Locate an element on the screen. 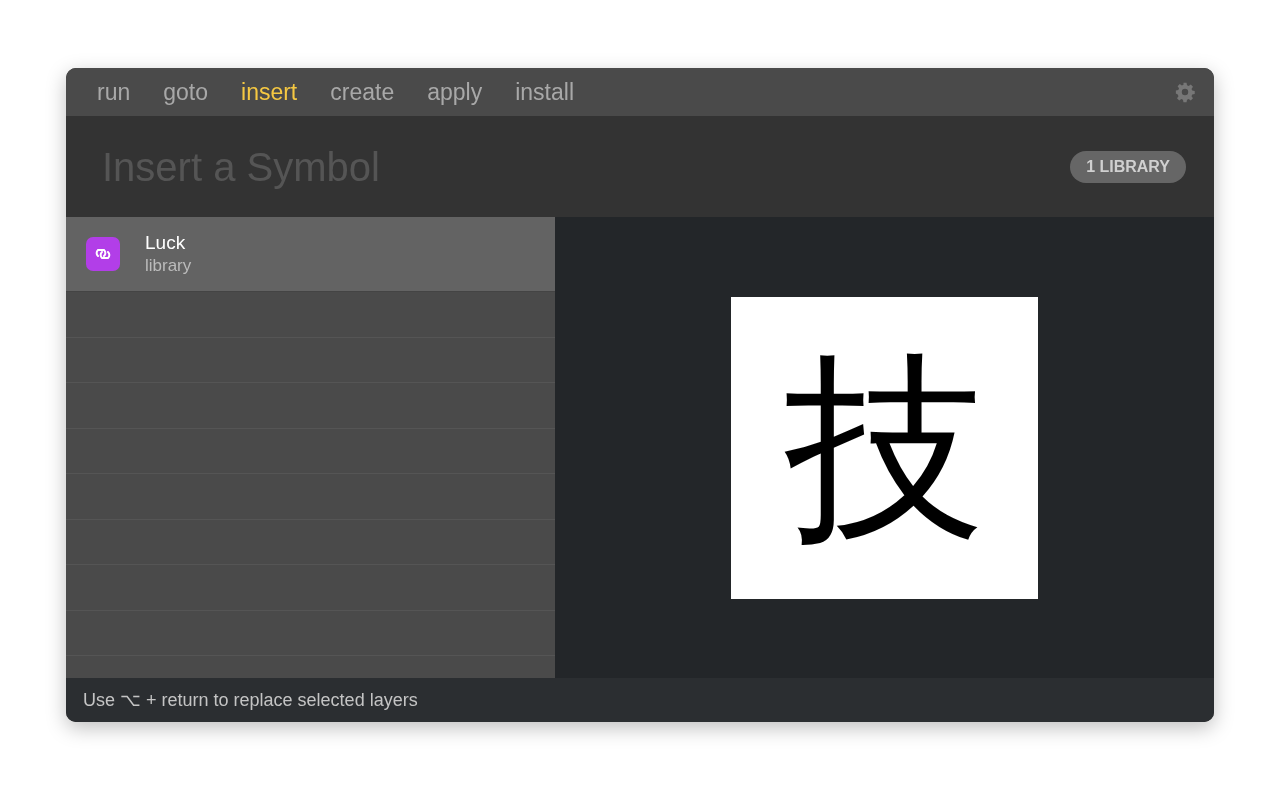  tab: create is located at coordinates (362, 92).